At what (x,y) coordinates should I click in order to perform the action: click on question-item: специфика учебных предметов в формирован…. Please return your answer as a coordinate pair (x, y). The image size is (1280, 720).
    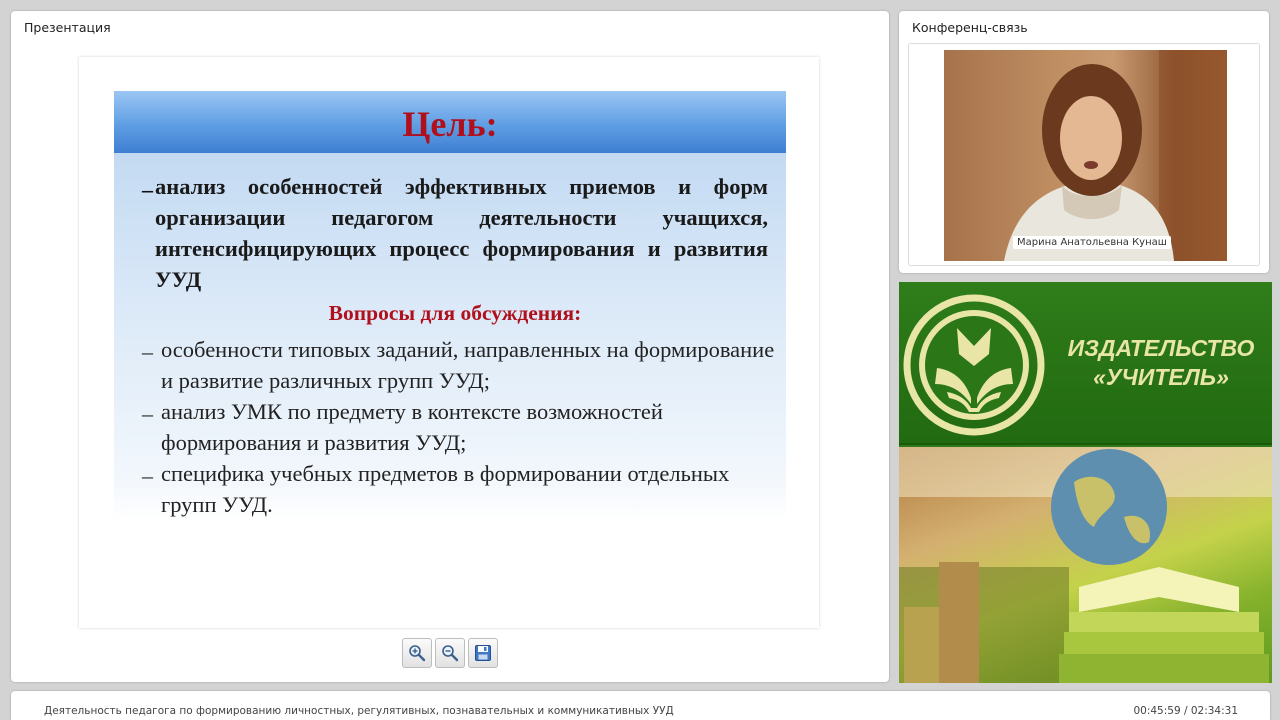
    Looking at the image, I should click on (445, 489).